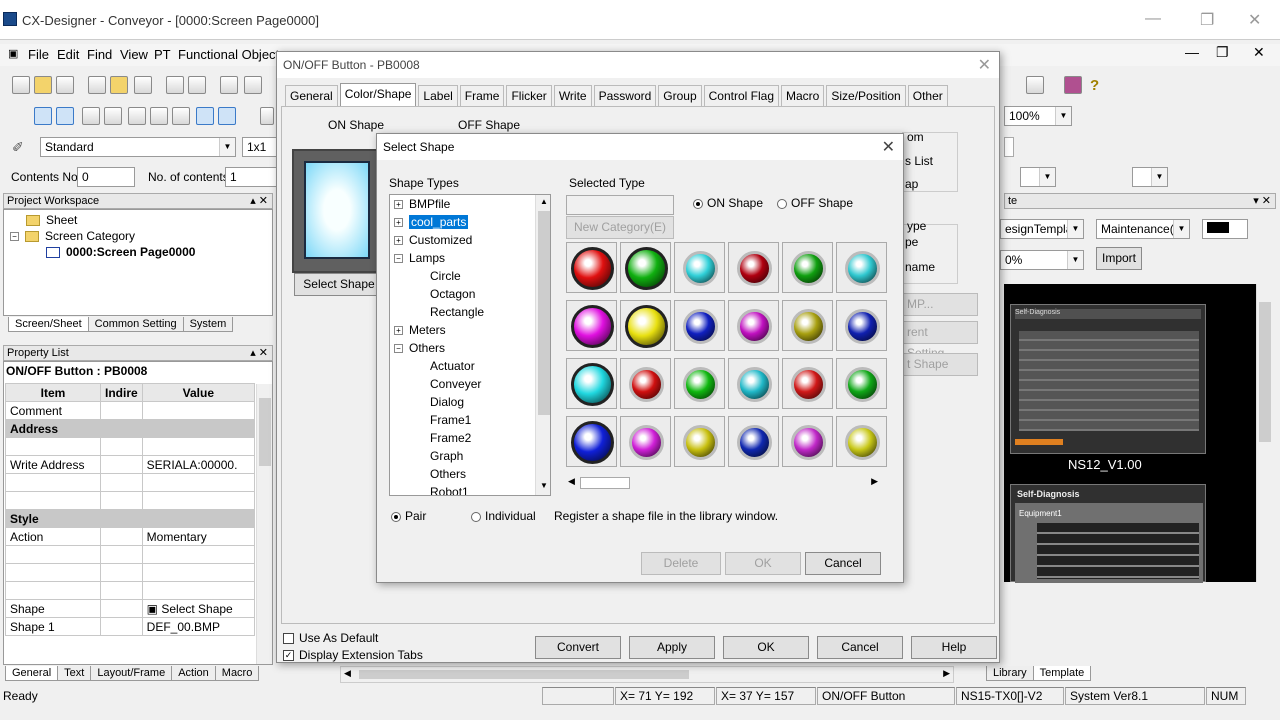  Describe the element at coordinates (130, 536) in the screenshot. I see `table-row: Action Momentary` at that location.